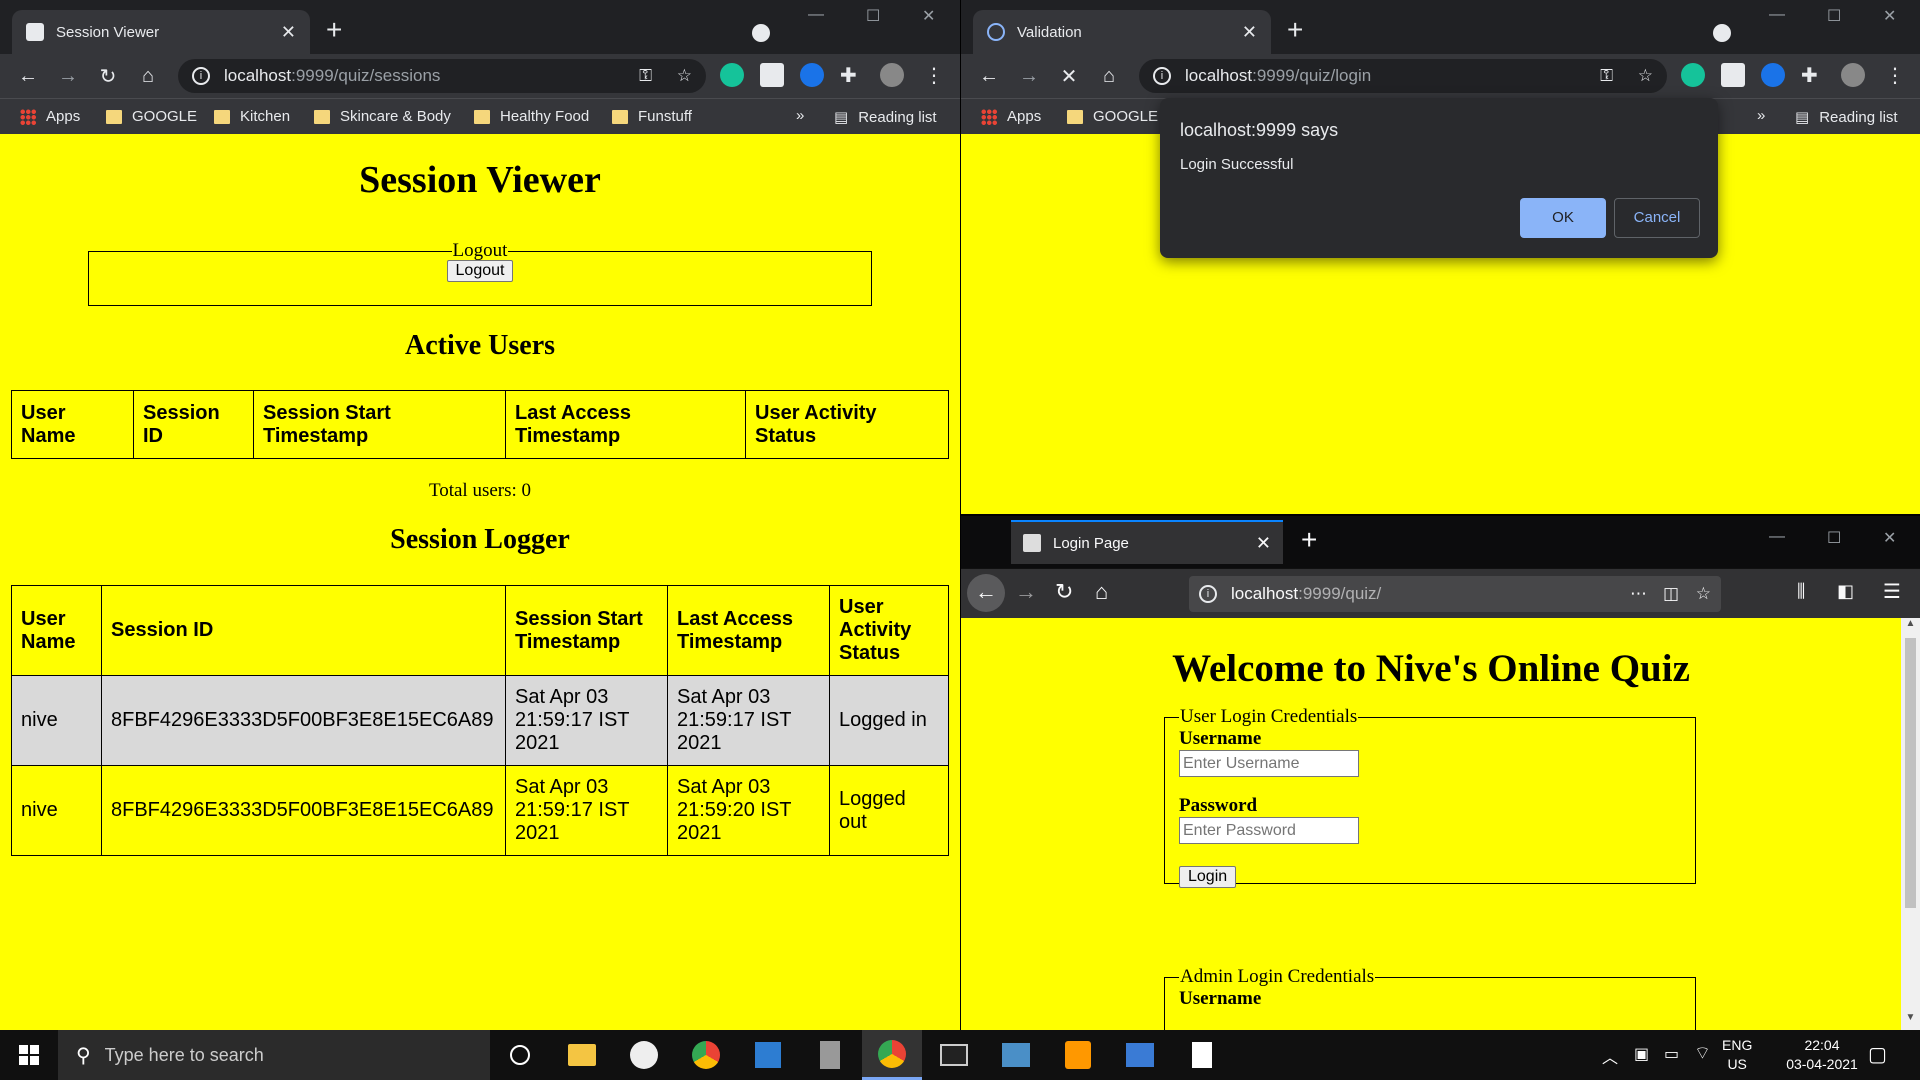 Image resolution: width=1920 pixels, height=1080 pixels. Describe the element at coordinates (1269, 763) in the screenshot. I see `username-input` at that location.